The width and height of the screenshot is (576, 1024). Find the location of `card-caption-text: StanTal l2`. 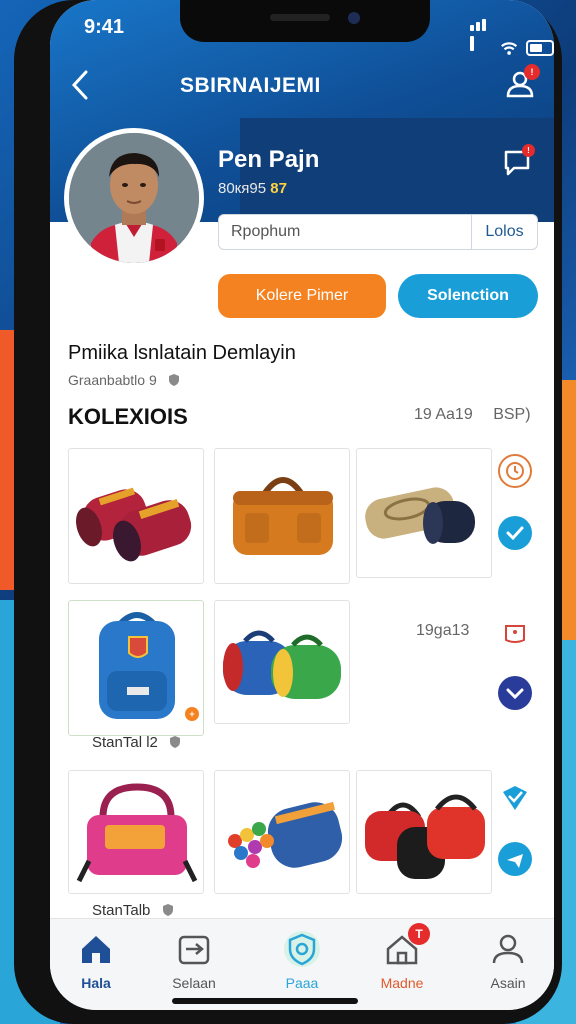

card-caption-text: StanTal l2 is located at coordinates (125, 742).